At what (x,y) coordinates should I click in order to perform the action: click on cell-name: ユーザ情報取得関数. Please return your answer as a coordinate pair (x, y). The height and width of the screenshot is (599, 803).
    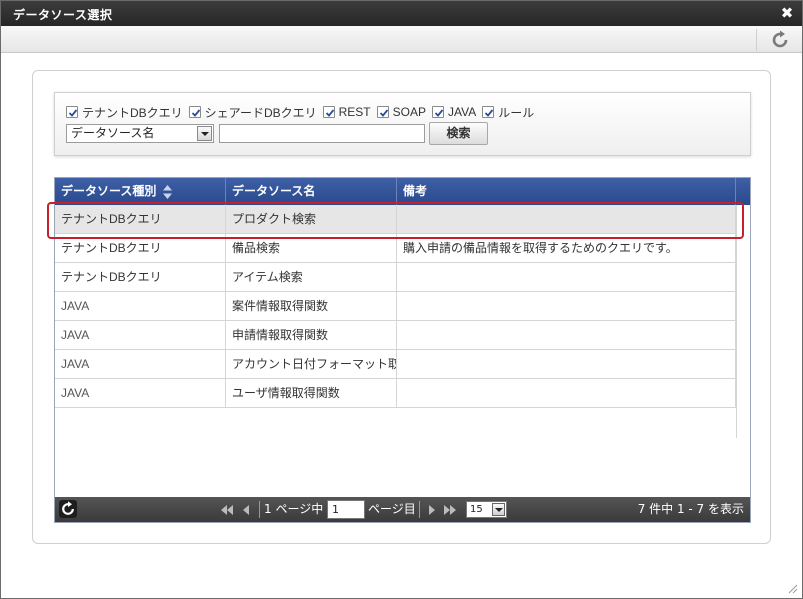
    Looking at the image, I should click on (311, 393).